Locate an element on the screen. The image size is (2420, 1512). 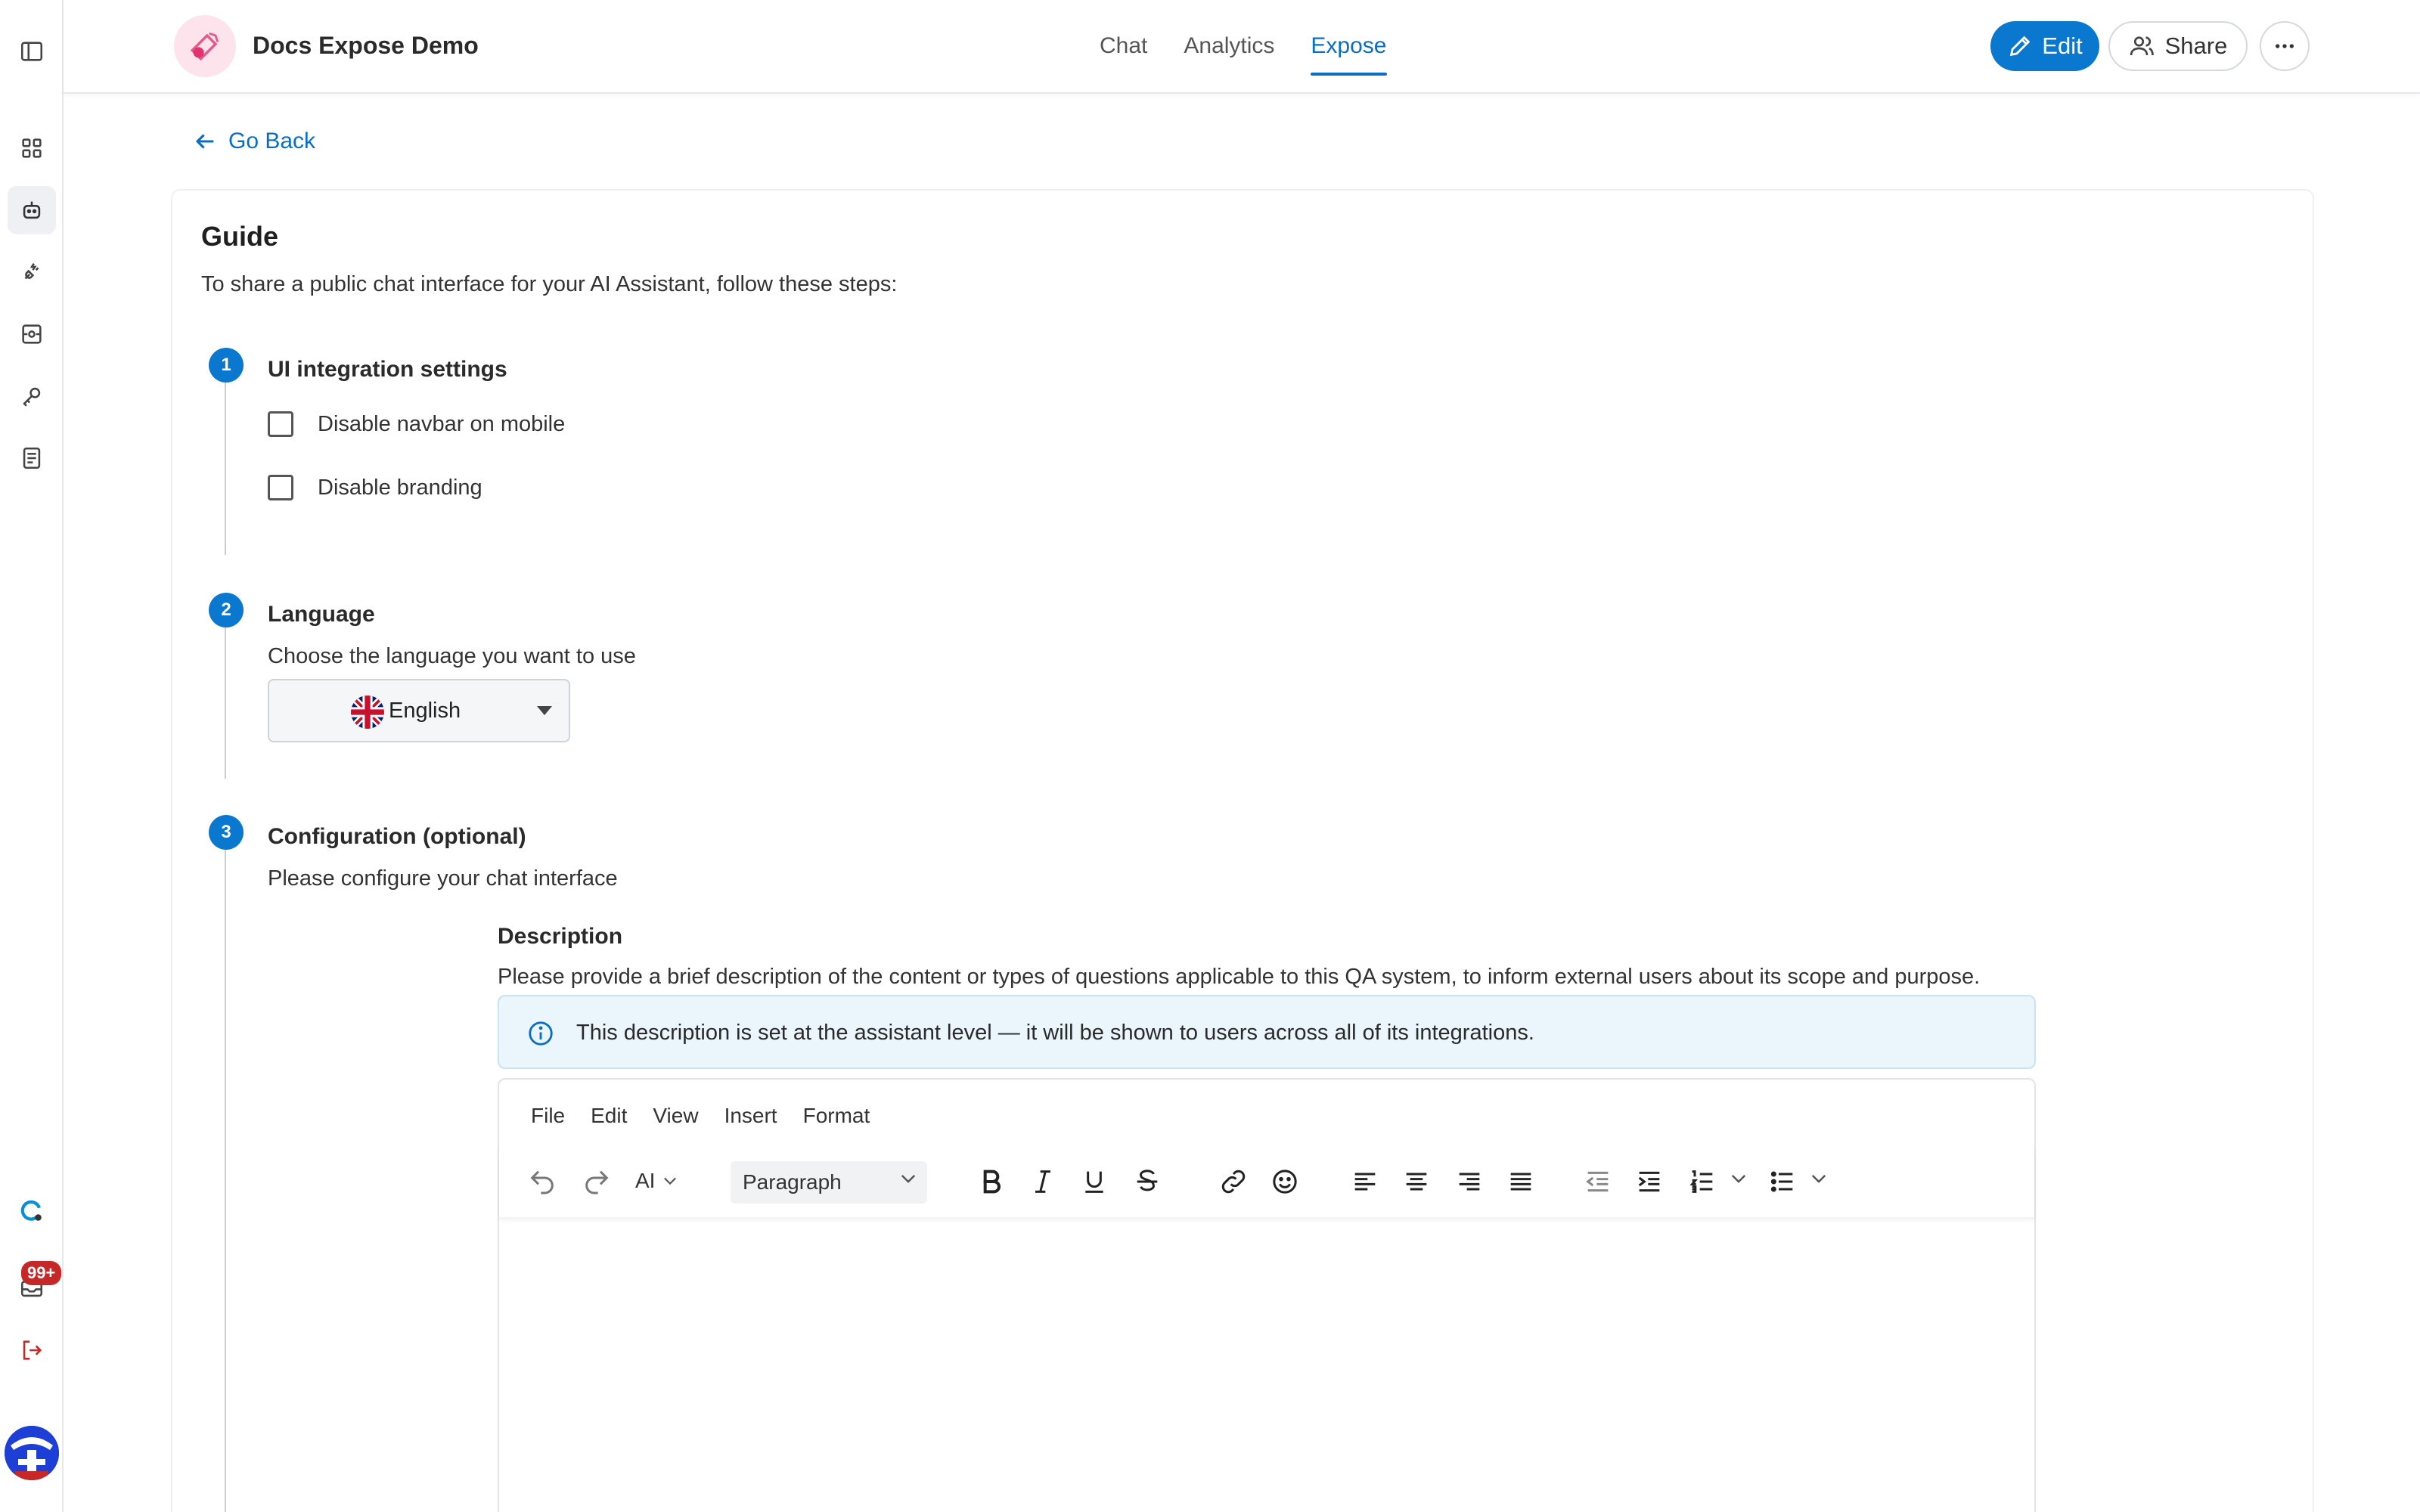
more-horizontal-icon is located at coordinates (2285, 46).